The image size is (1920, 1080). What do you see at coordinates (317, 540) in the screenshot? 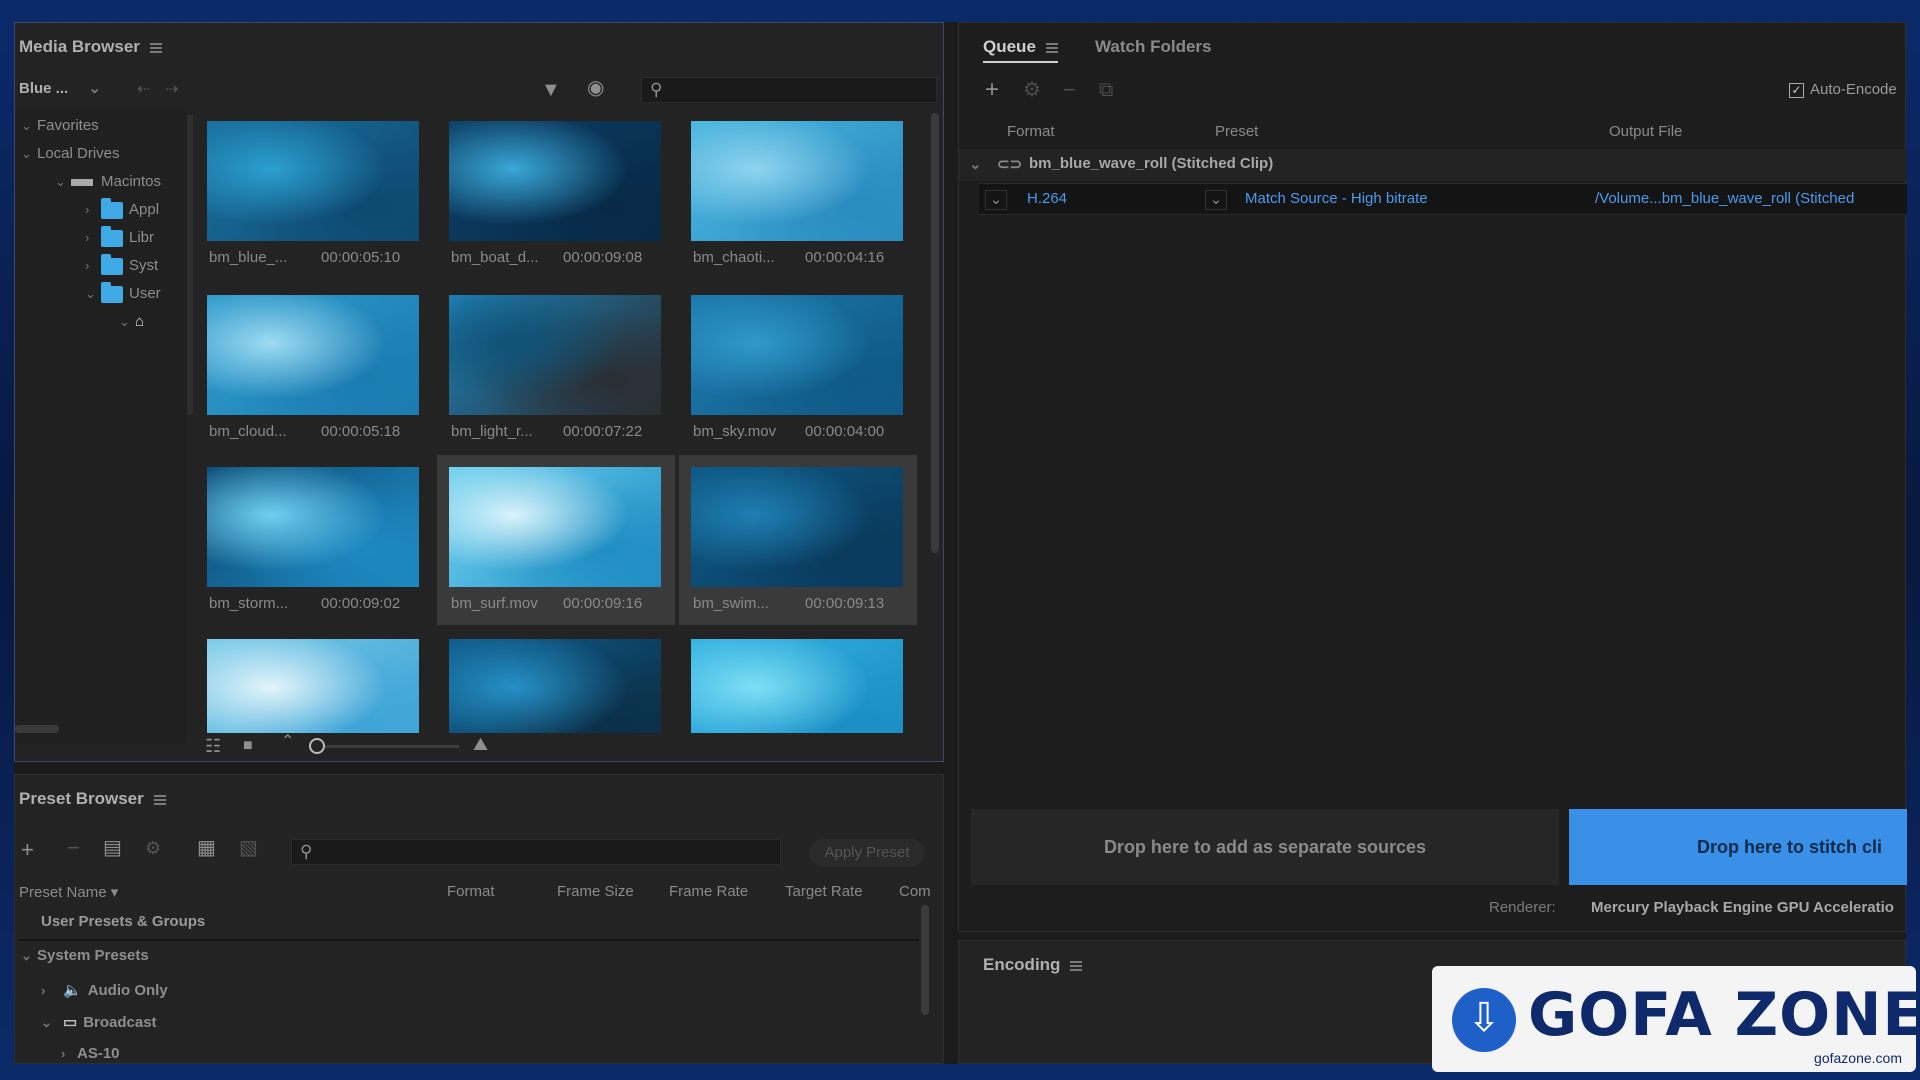
I see `media-thumbnail: bm_storm... 00:00:09:02` at bounding box center [317, 540].